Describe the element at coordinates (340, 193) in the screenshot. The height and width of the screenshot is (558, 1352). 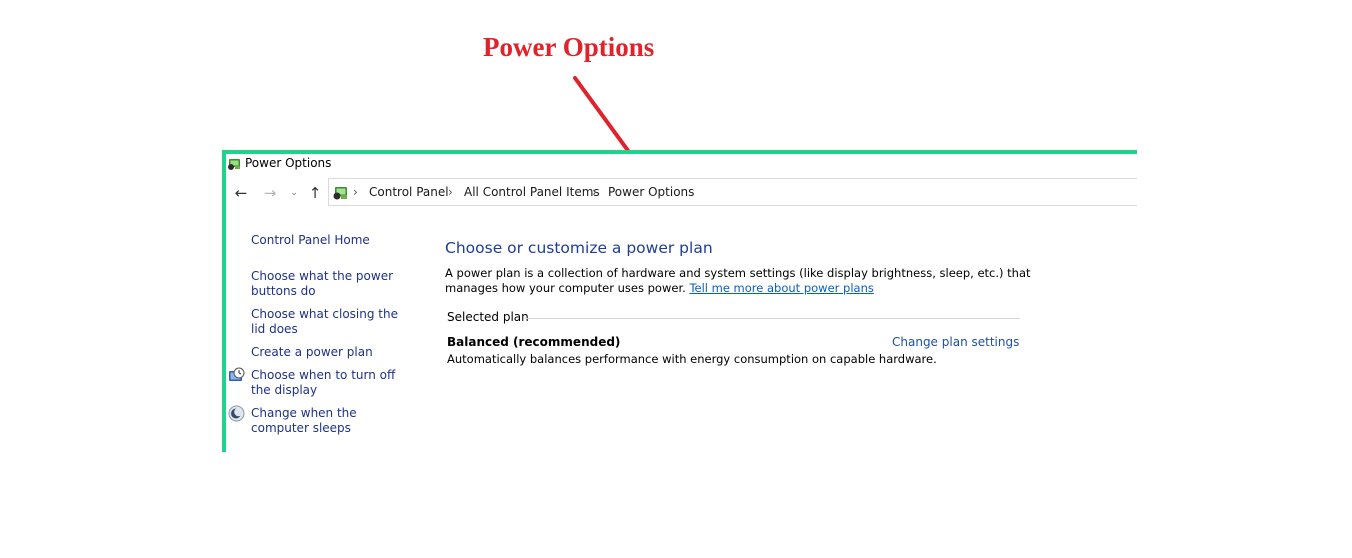
I see `control-panel-icon` at that location.